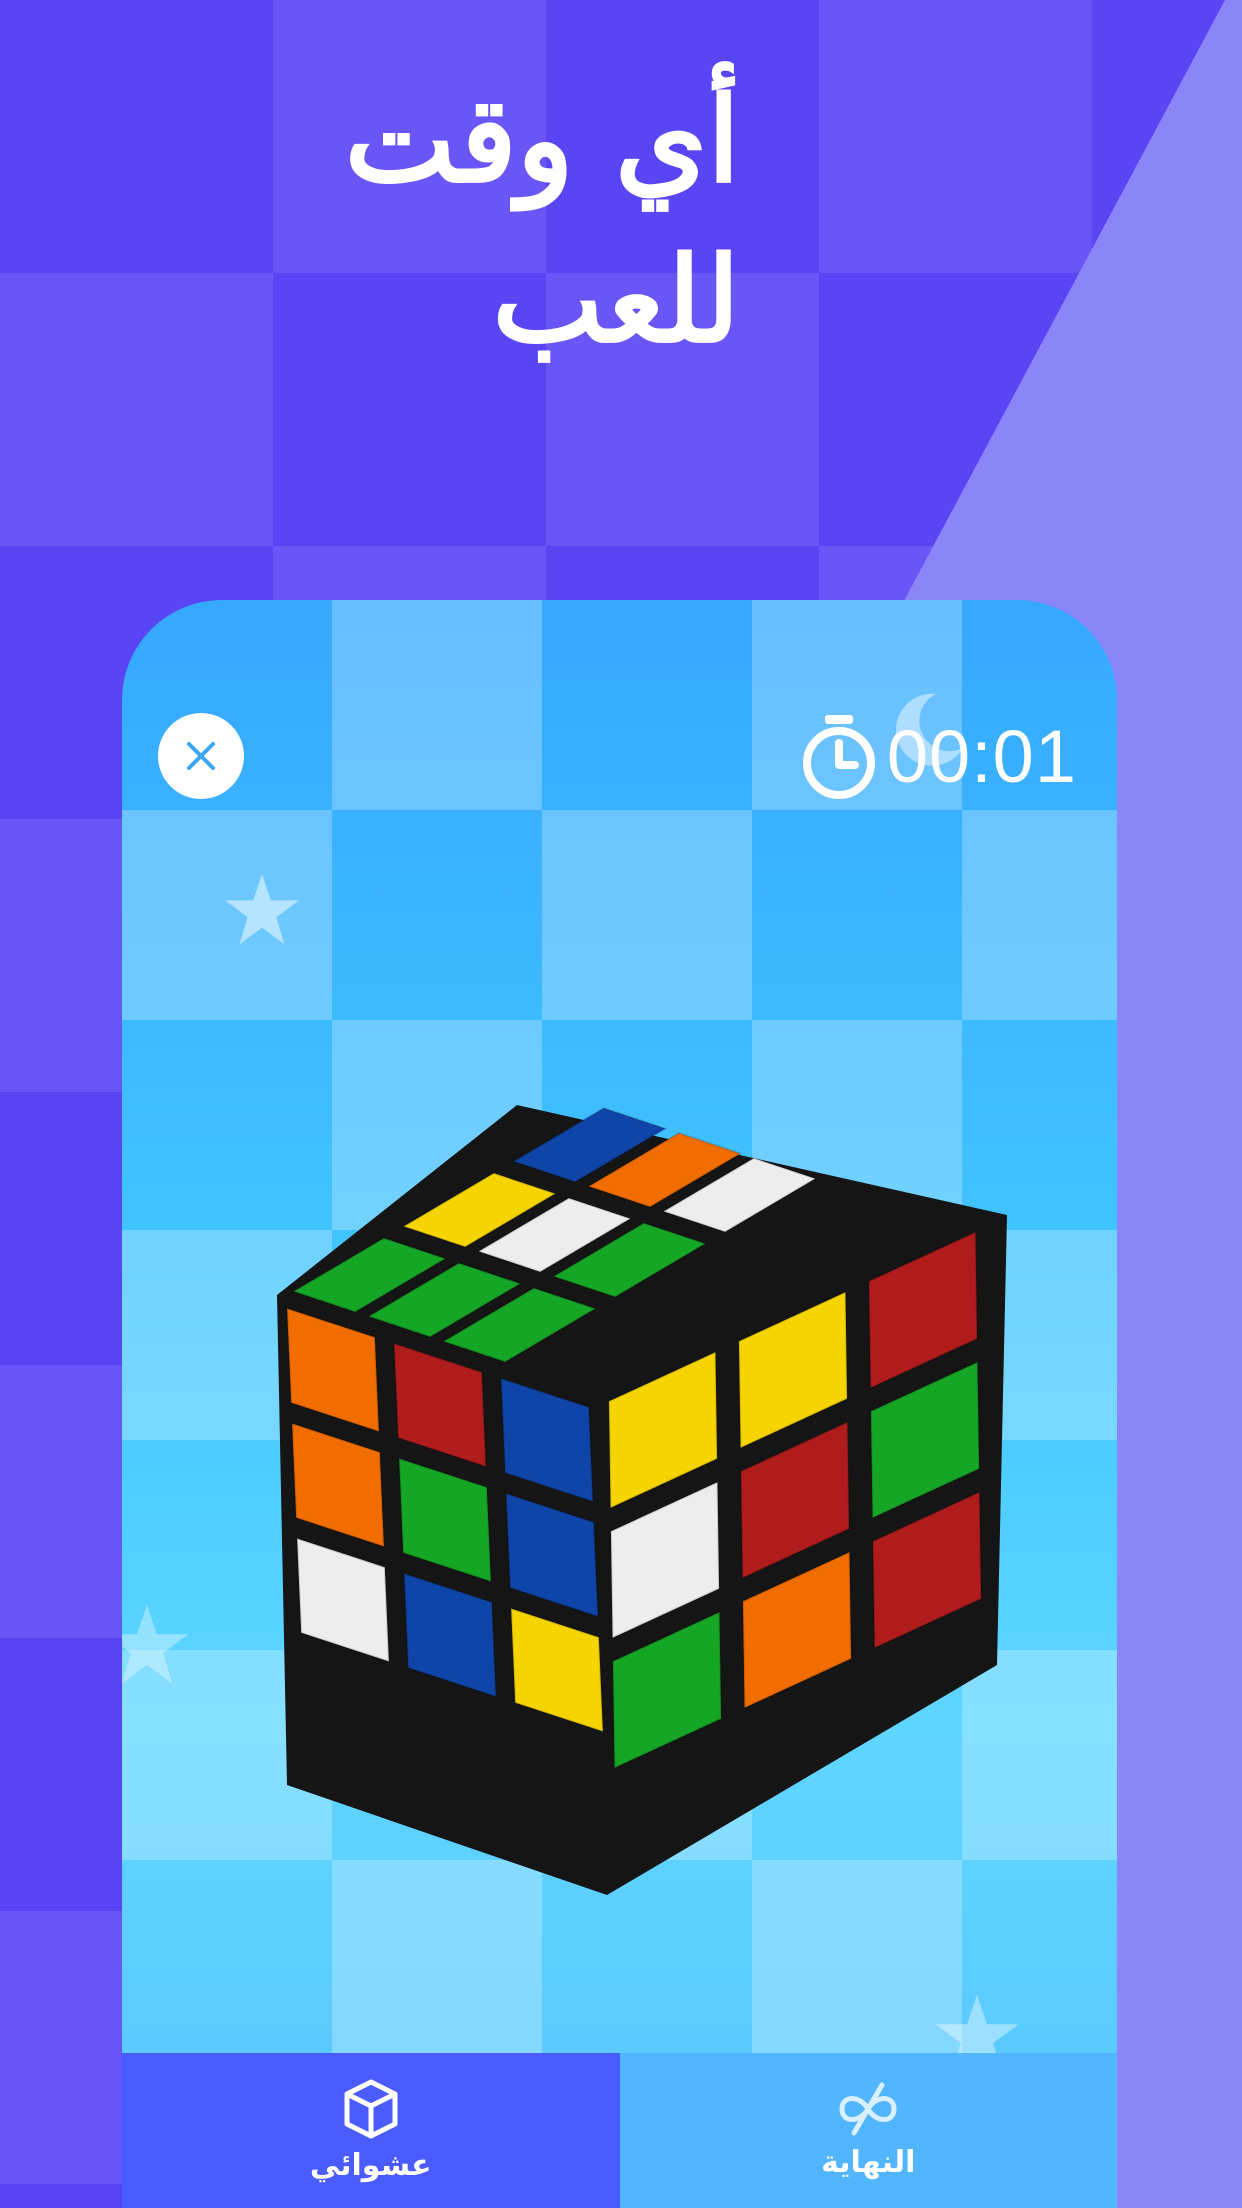  What do you see at coordinates (371, 2109) in the screenshot?
I see `cube-icon` at bounding box center [371, 2109].